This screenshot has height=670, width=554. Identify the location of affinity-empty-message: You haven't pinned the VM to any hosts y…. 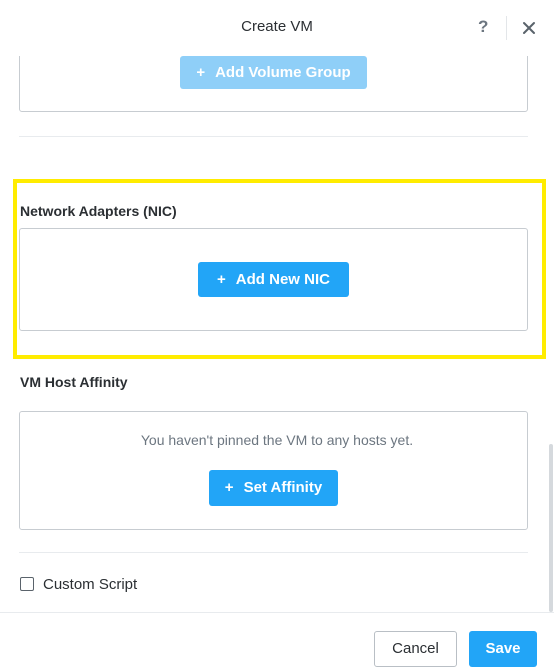
(277, 440).